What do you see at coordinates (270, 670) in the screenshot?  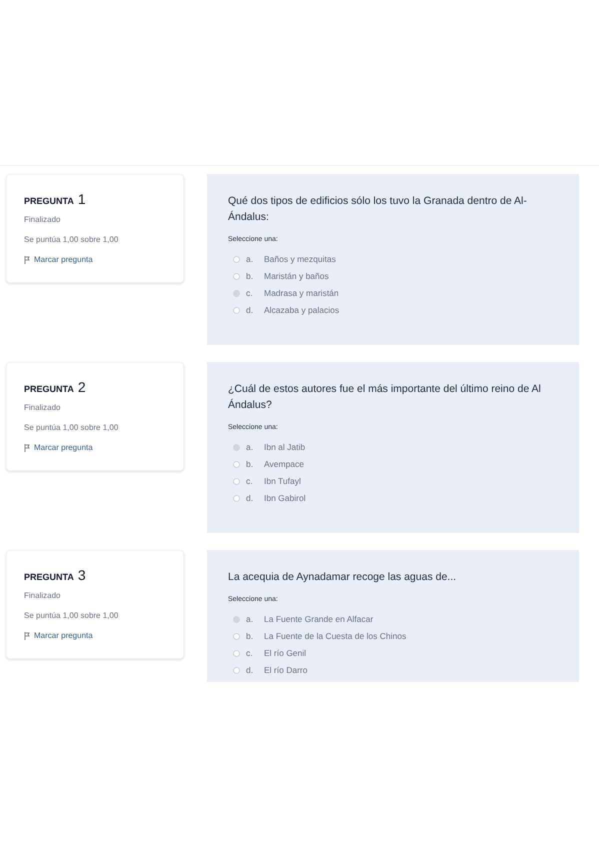 I see `answer-option: d. El río Darro` at bounding box center [270, 670].